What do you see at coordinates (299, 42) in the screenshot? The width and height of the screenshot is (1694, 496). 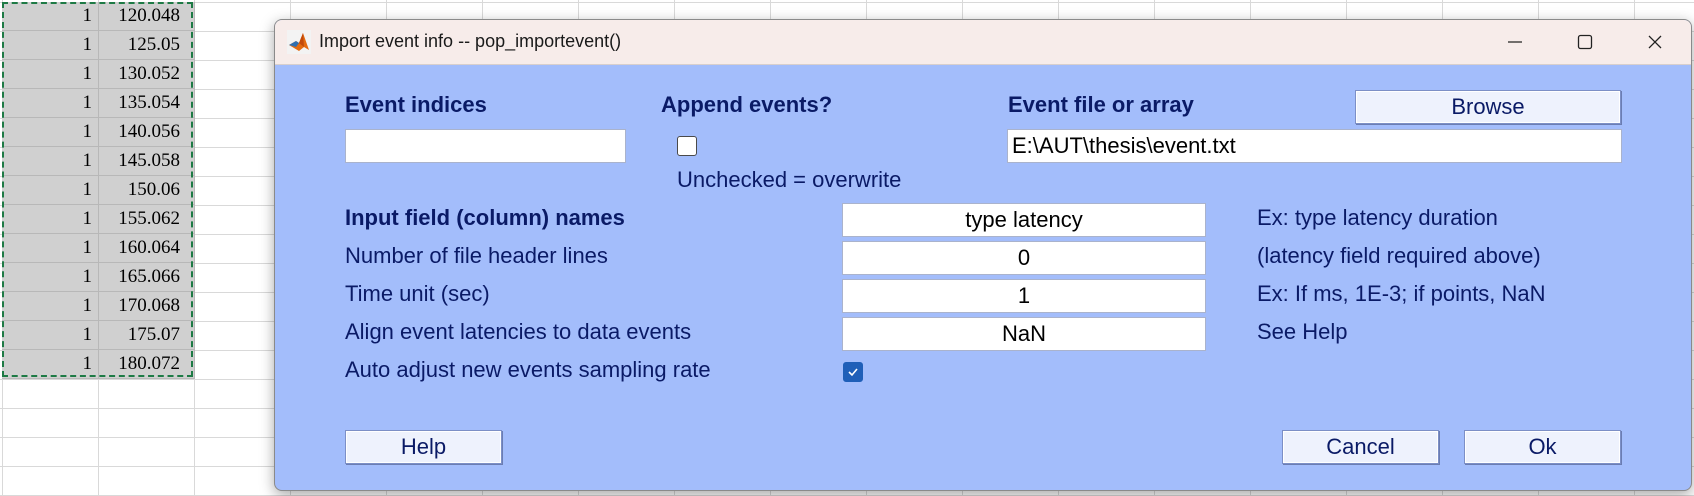 I see `matlab-logo-icon` at bounding box center [299, 42].